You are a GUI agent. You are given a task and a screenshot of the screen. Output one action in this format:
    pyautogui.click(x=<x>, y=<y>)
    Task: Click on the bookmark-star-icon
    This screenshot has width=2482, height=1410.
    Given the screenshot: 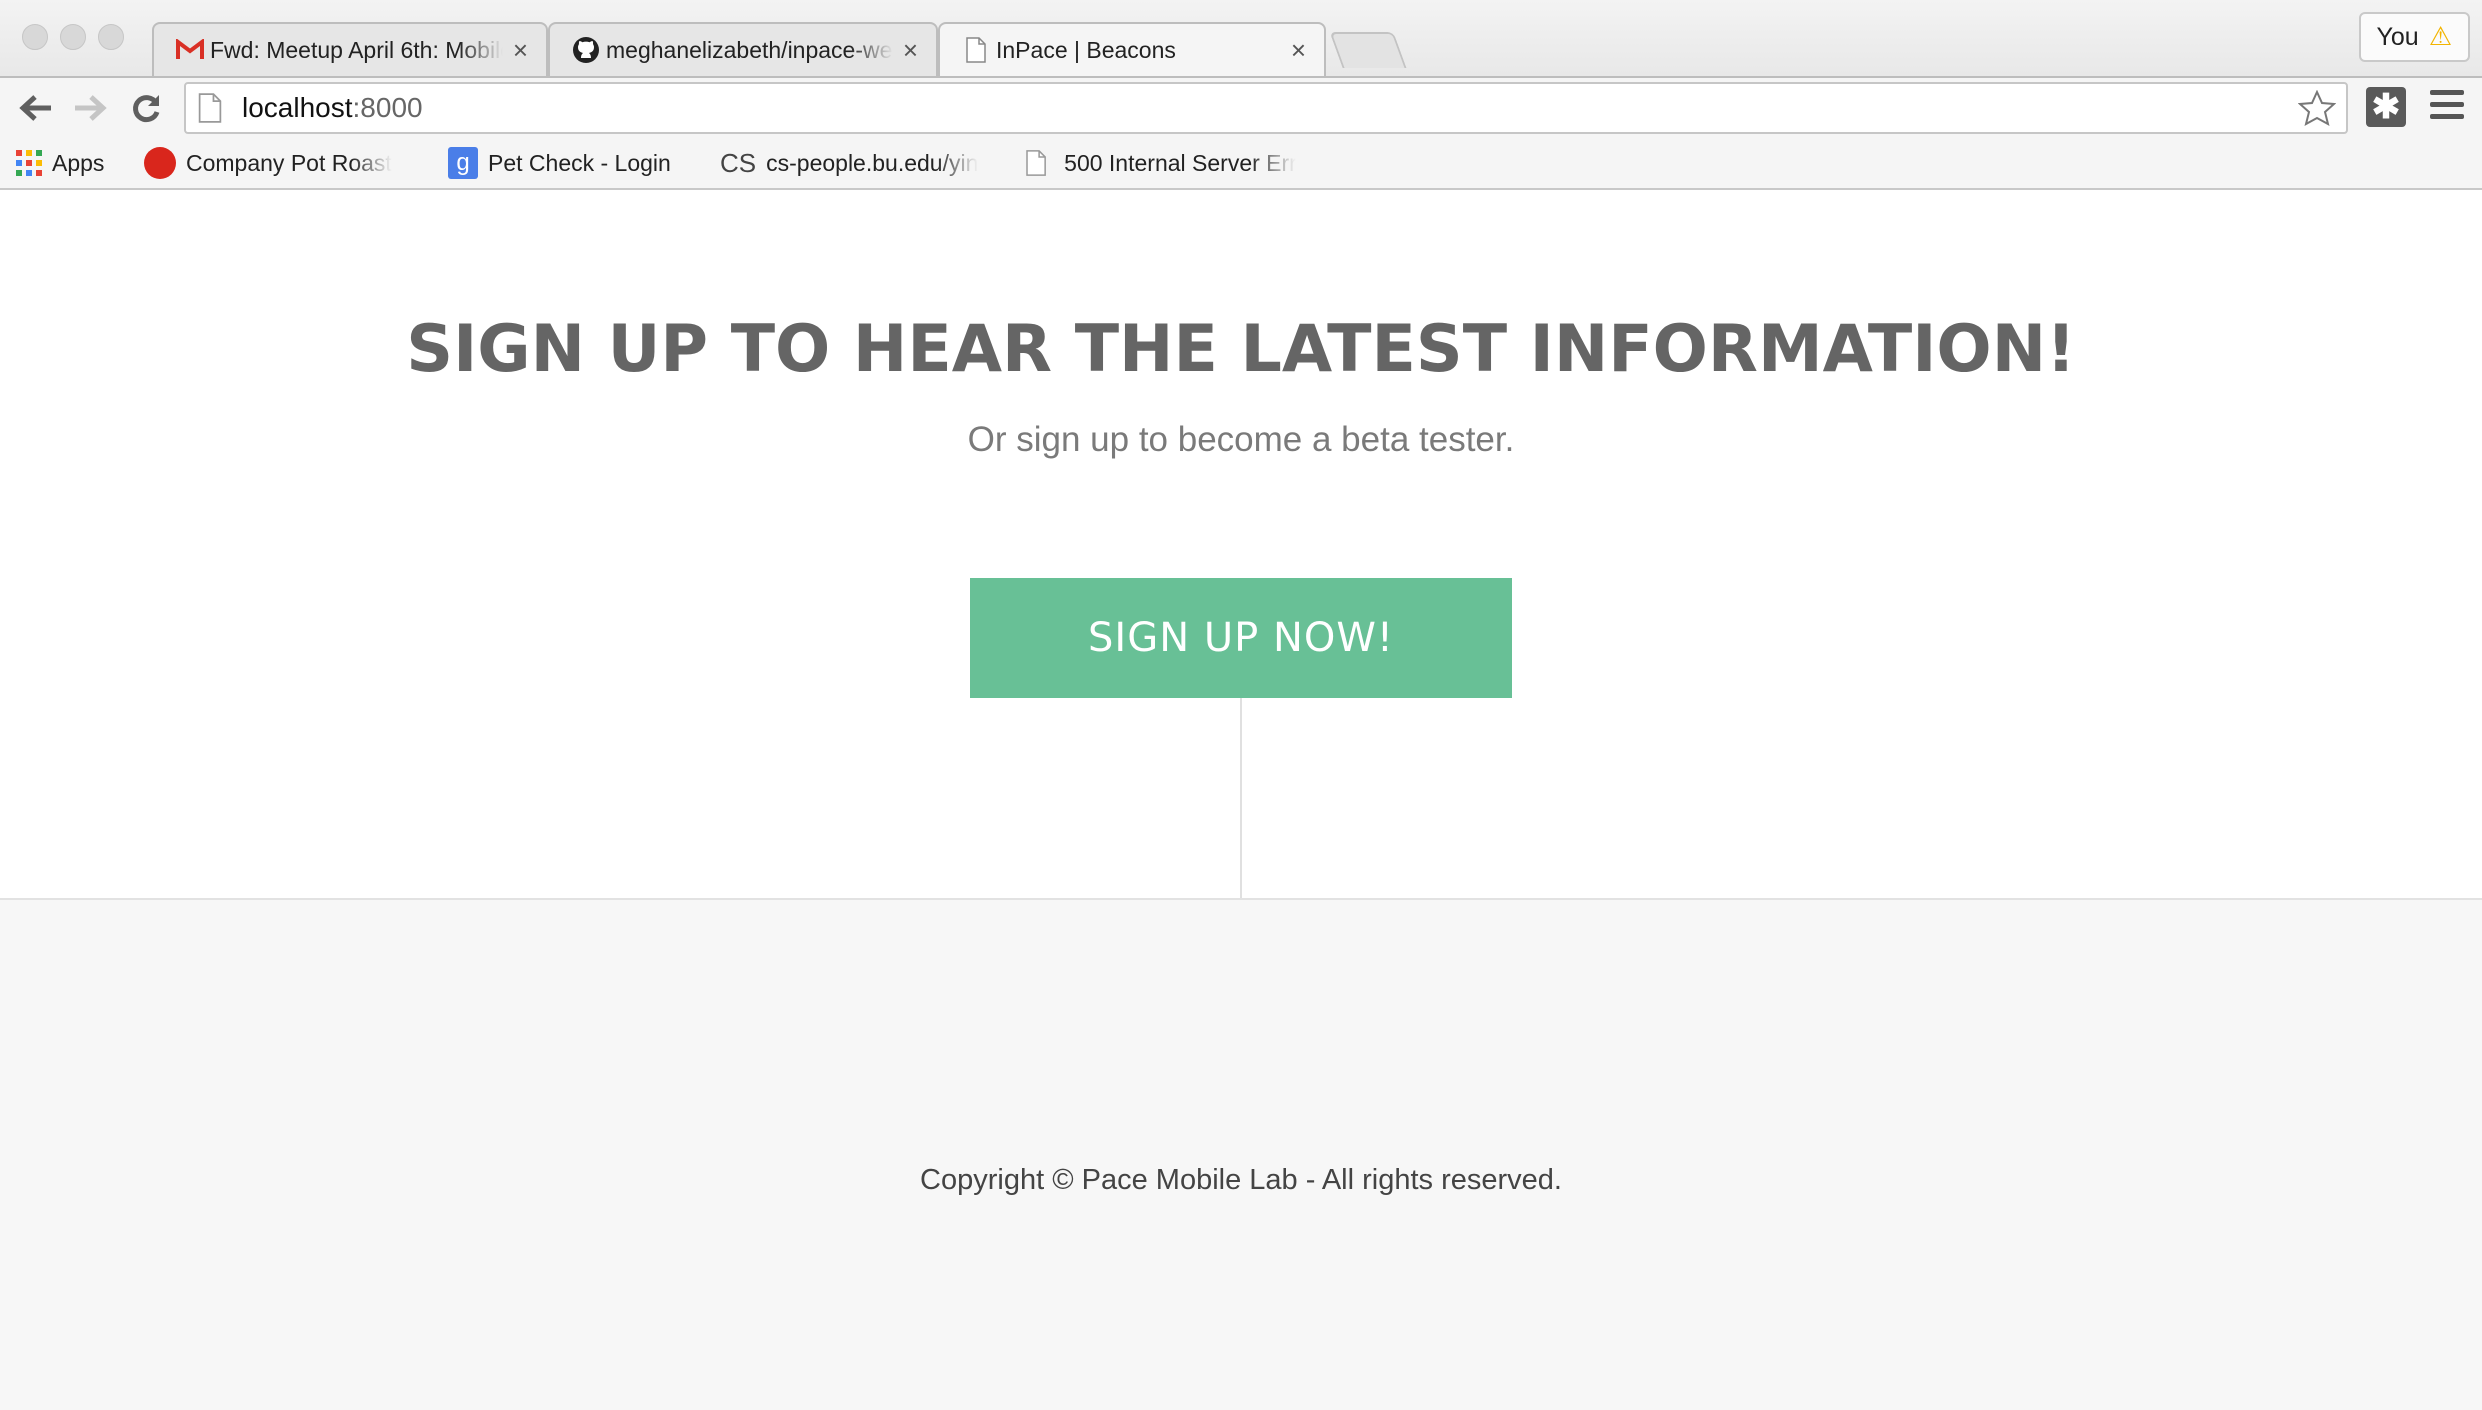 What is the action you would take?
    pyautogui.click(x=2317, y=109)
    